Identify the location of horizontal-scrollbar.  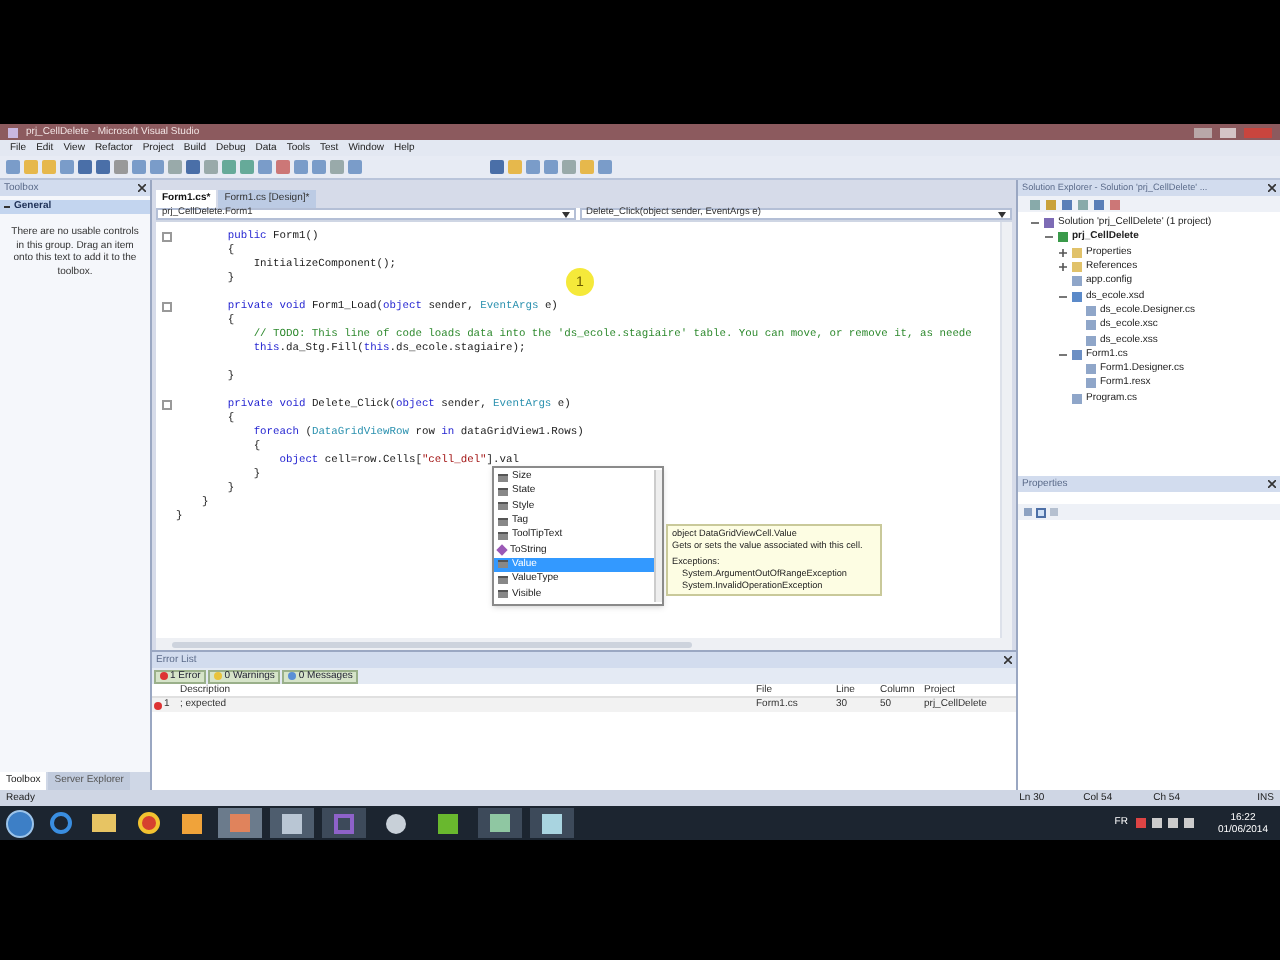
(584, 644).